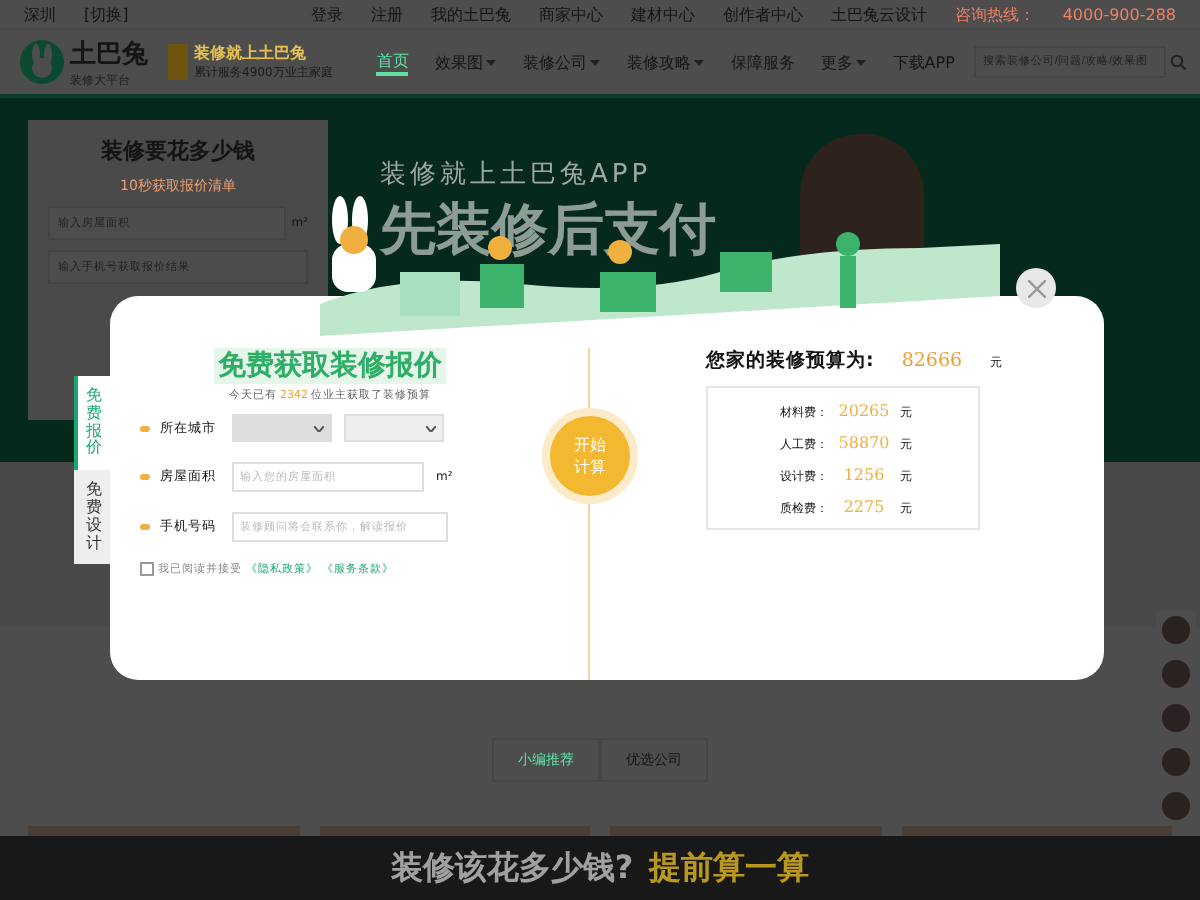  Describe the element at coordinates (790, 361) in the screenshot. I see `budget-title: 您家的装修预算为:` at that location.